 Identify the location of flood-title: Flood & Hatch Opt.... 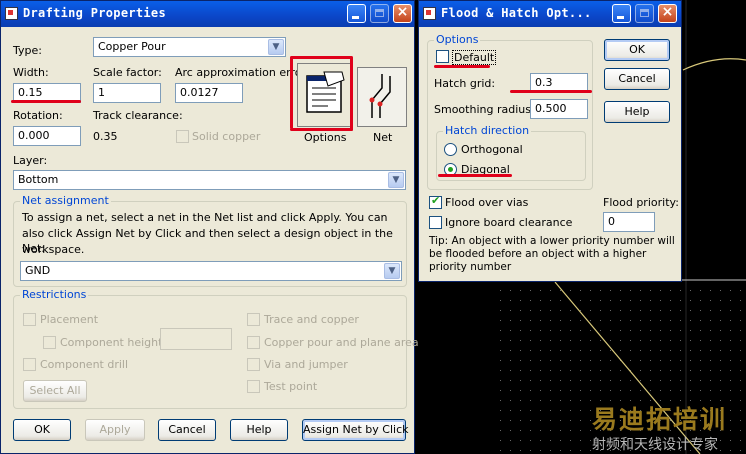
(516, 13).